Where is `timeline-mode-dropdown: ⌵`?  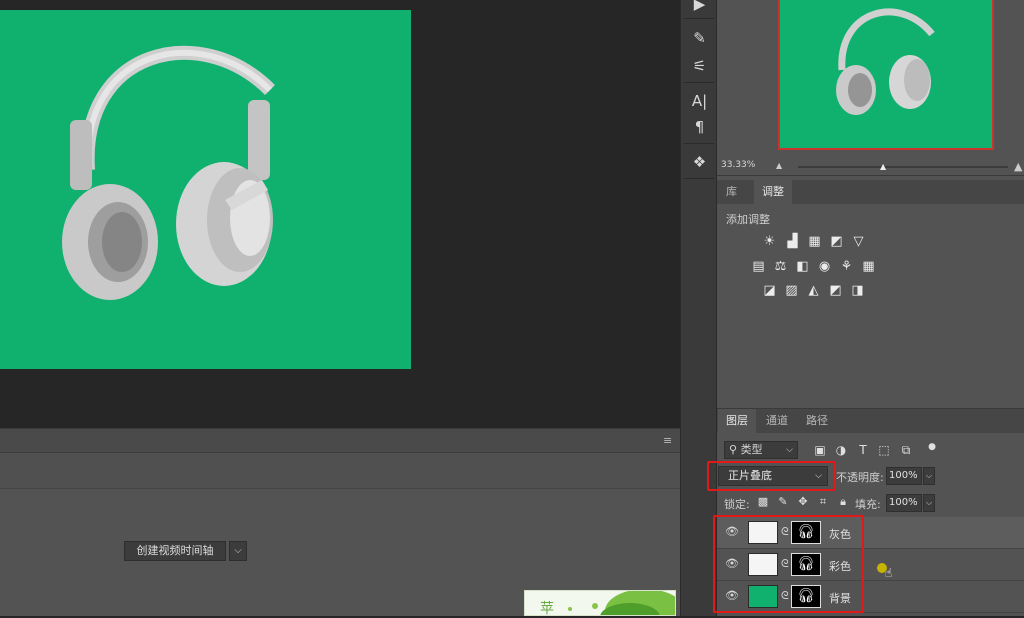 timeline-mode-dropdown: ⌵ is located at coordinates (238, 551).